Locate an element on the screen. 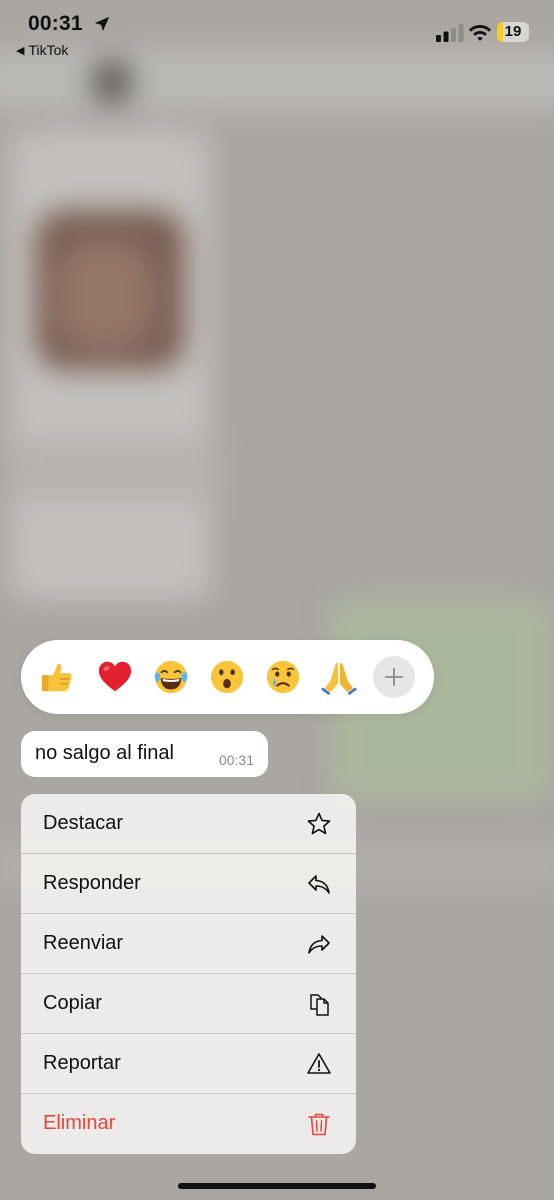 The height and width of the screenshot is (1200, 554). reaction-heart is located at coordinates (115, 677).